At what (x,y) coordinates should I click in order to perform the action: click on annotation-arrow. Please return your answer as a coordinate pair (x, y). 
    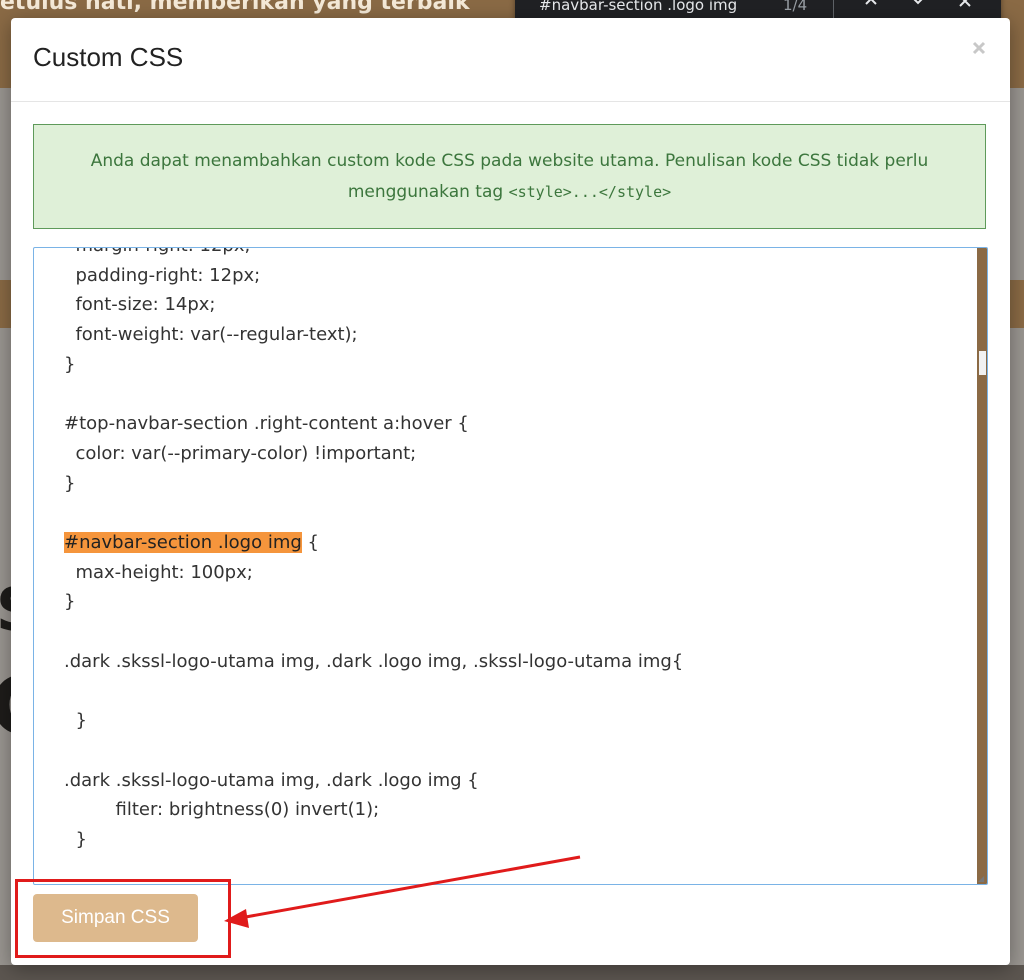
    Looking at the image, I should click on (402, 891).